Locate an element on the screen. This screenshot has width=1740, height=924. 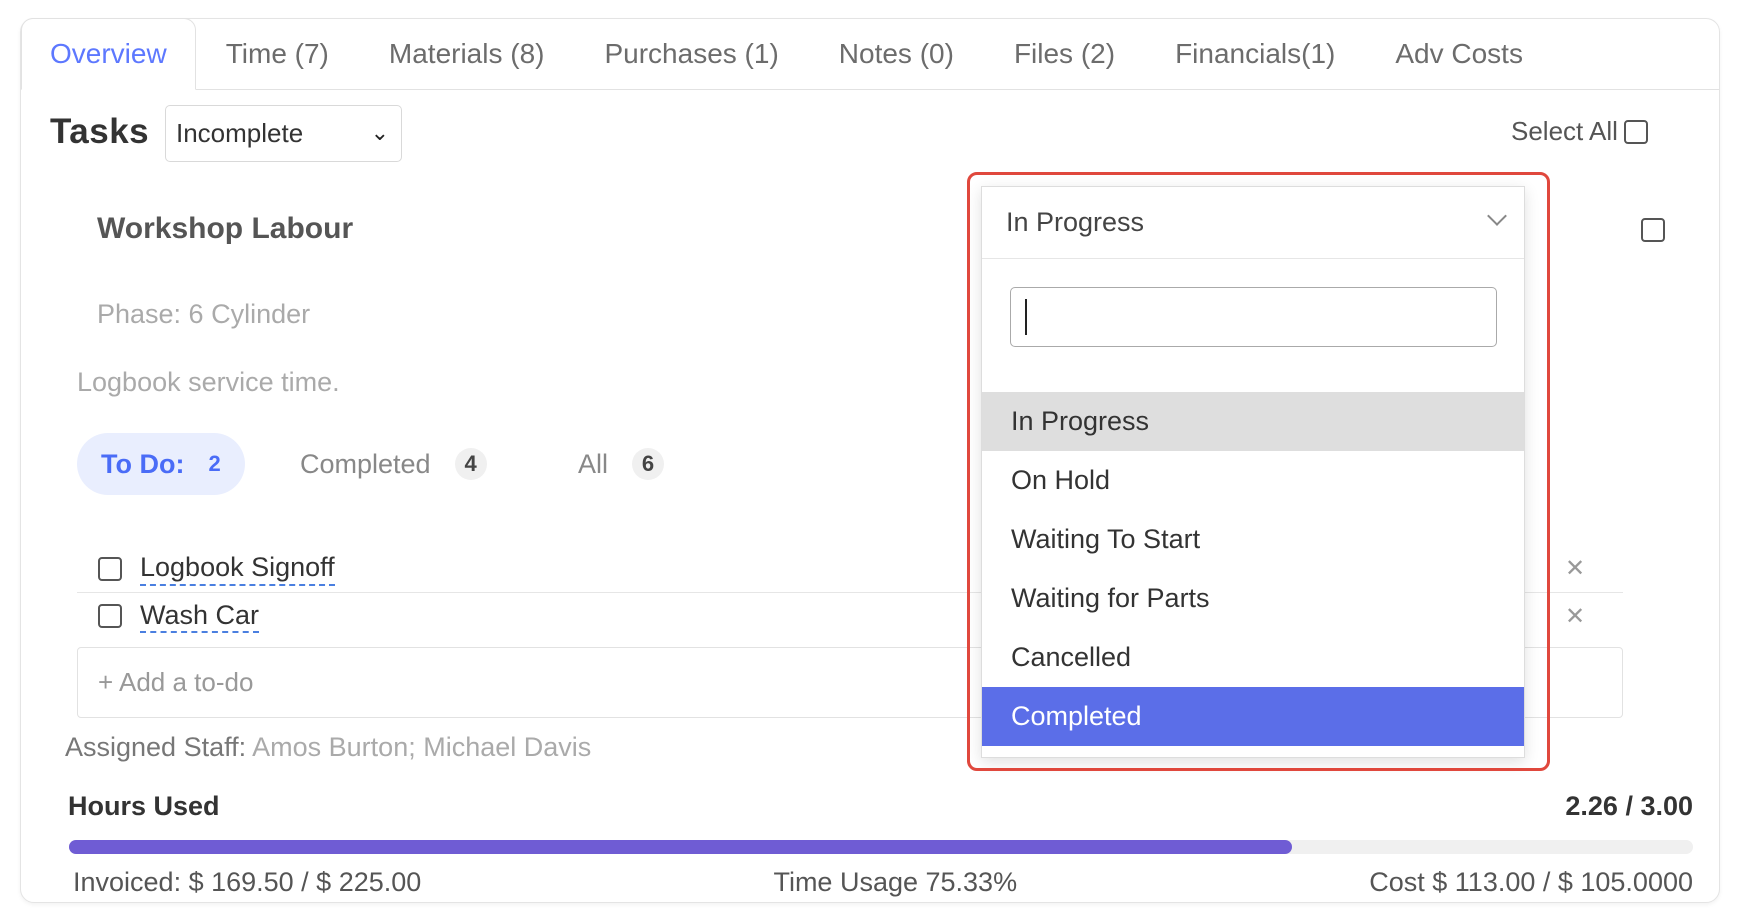
status-dropdown-value: In Progress is located at coordinates (1075, 222).